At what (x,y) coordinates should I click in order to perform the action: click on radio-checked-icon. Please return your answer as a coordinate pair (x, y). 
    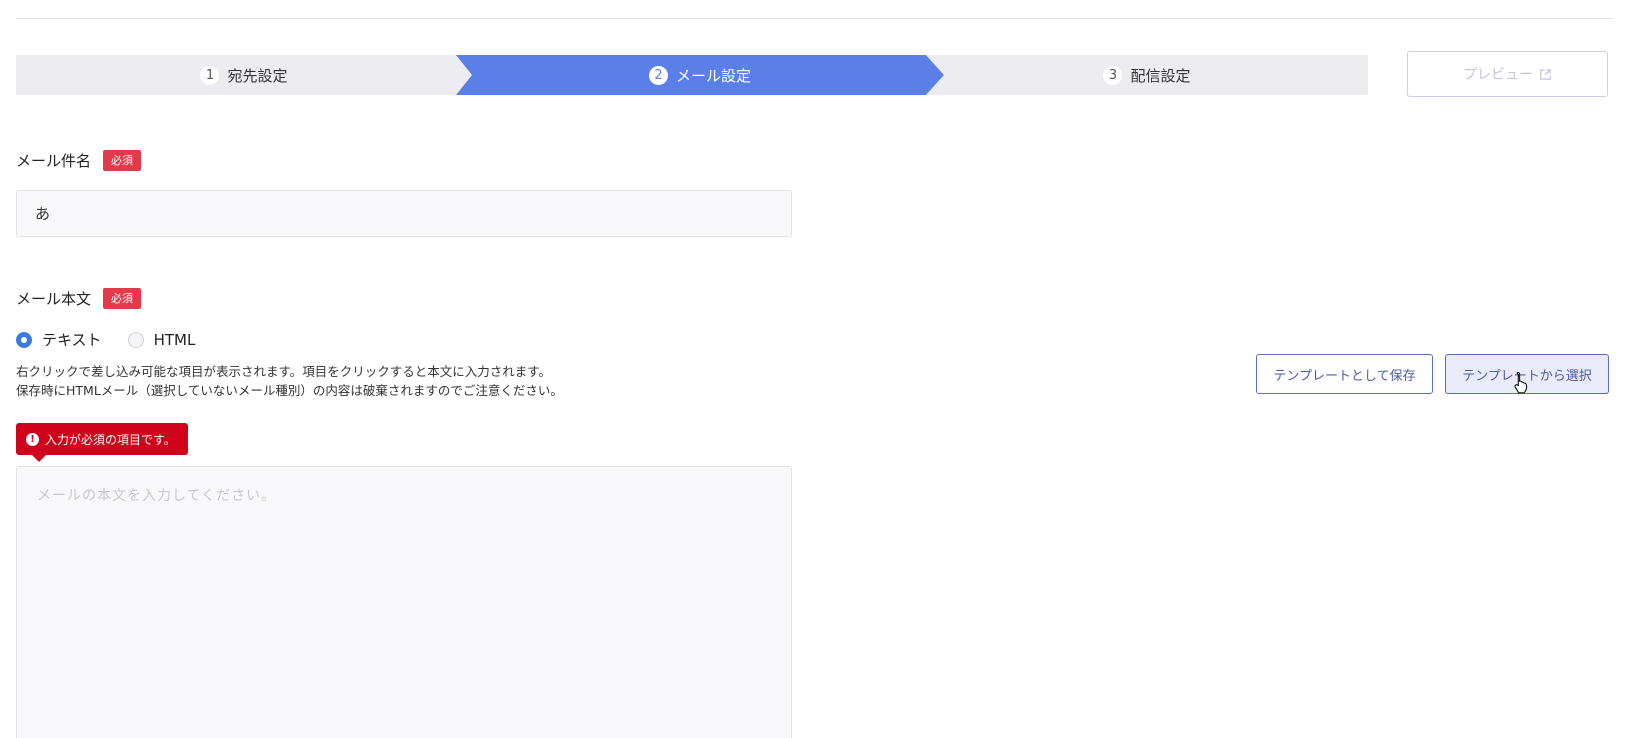
    Looking at the image, I should click on (24, 339).